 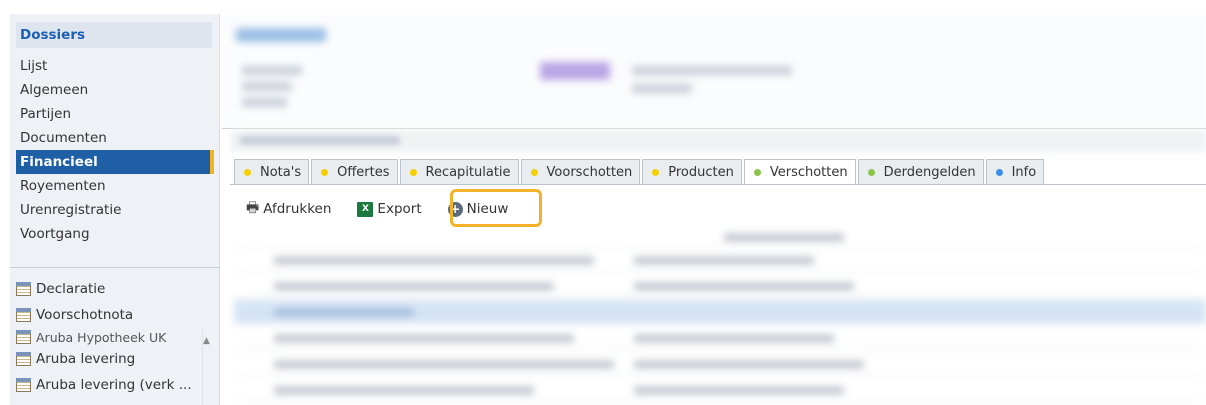 I want to click on header-divider, so click(x=714, y=128).